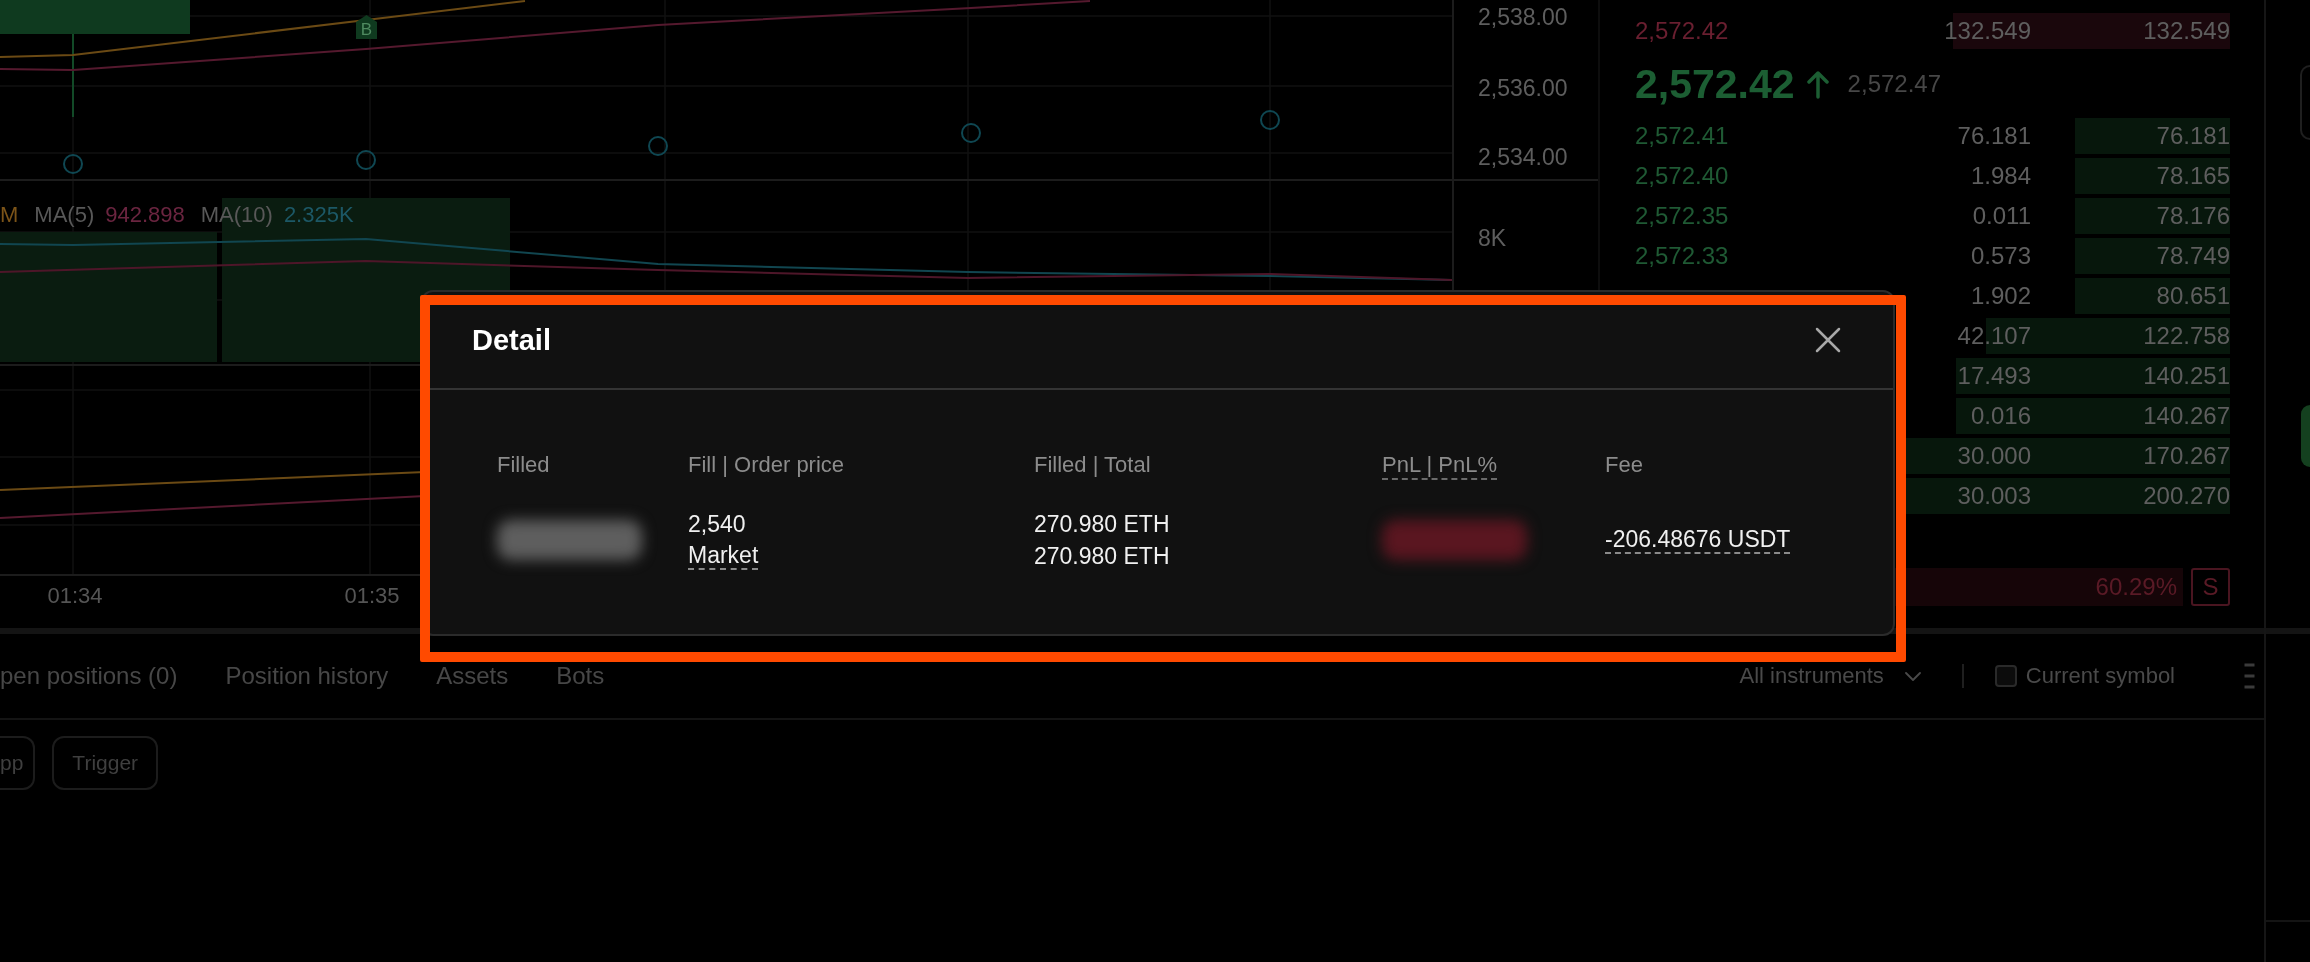 This screenshot has height=962, width=2310. I want to click on order-total: 78.176, so click(2193, 216).